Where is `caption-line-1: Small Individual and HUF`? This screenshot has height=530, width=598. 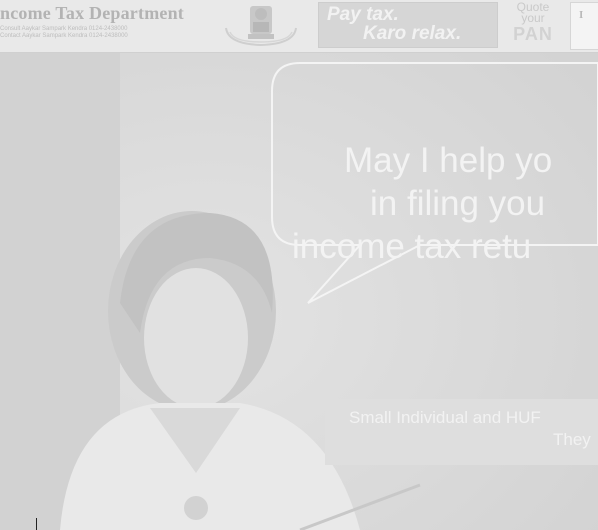
caption-line-1: Small Individual and HUF is located at coordinates (445, 417).